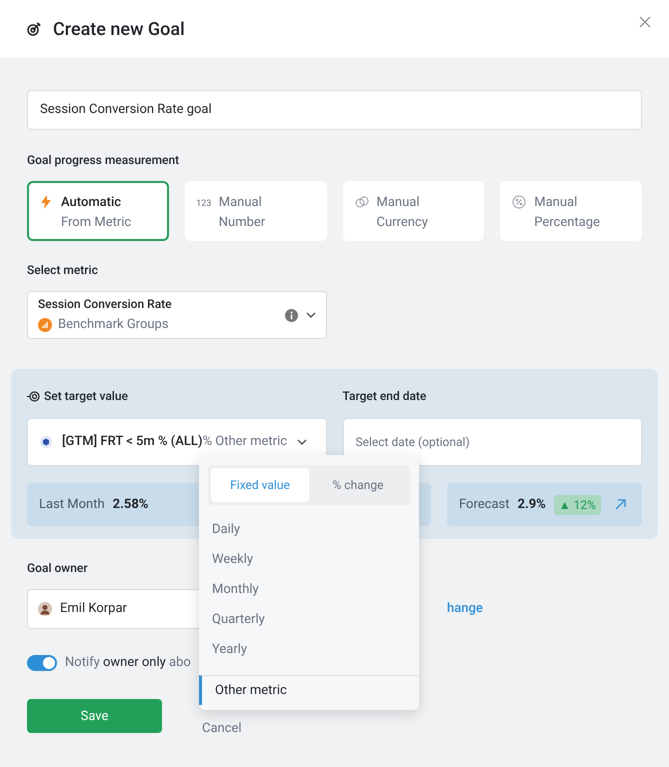  I want to click on lightning-icon, so click(46, 202).